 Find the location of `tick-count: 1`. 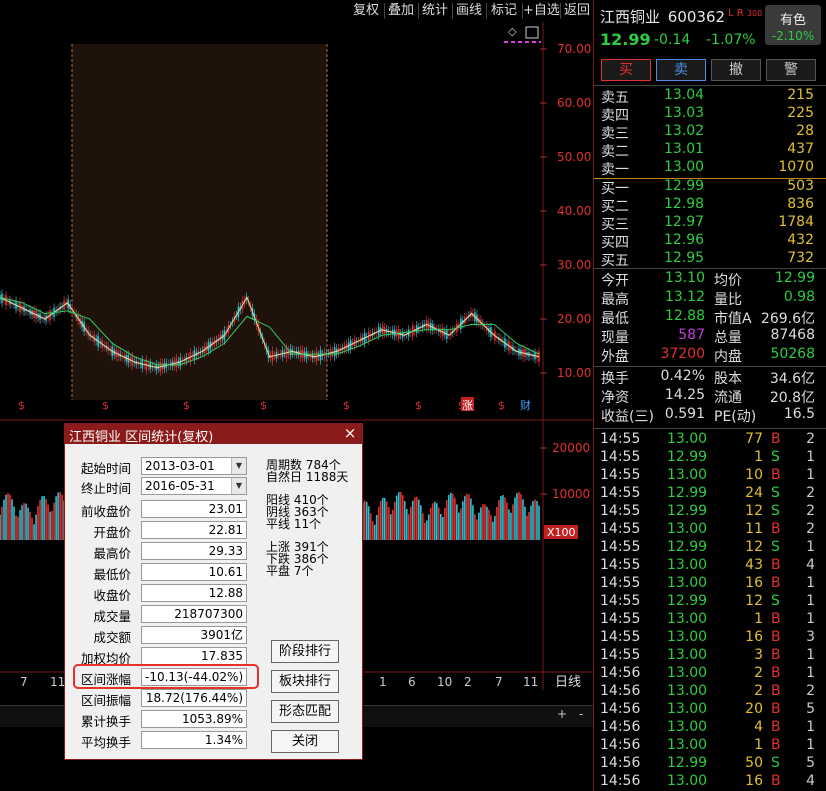

tick-count: 1 is located at coordinates (810, 619).